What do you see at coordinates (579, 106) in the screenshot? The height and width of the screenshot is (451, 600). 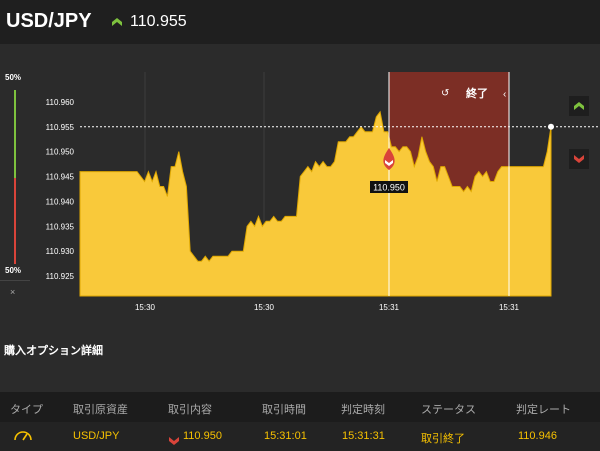 I see `buy-up-button` at bounding box center [579, 106].